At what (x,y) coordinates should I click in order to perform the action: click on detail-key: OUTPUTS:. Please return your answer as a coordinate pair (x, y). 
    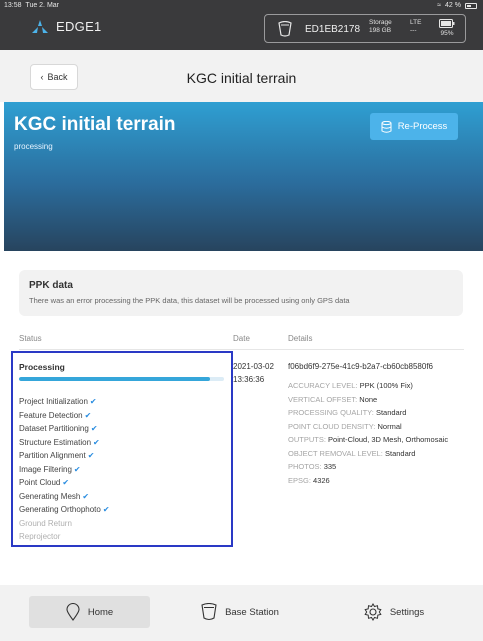
    Looking at the image, I should click on (307, 439).